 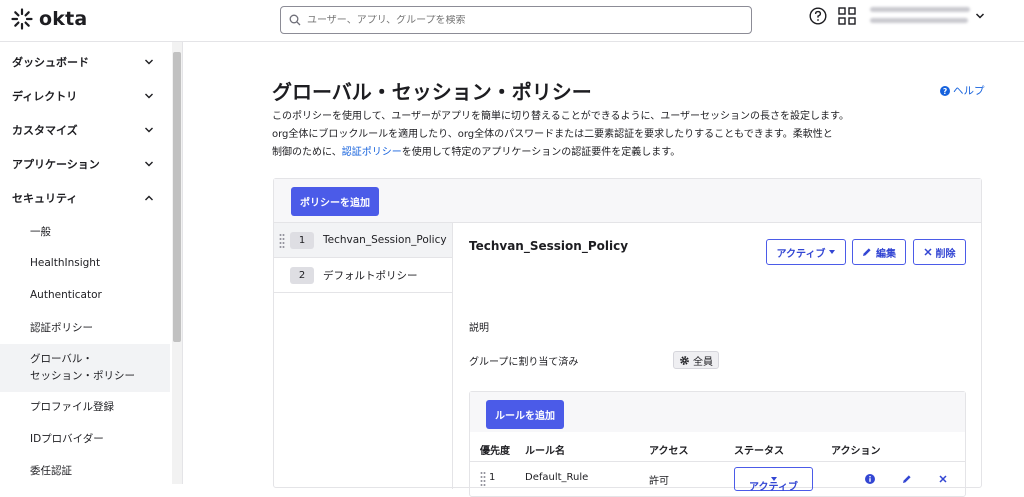 I want to click on sidebar-item-delegated-auth: 委任認証, so click(x=85, y=470).